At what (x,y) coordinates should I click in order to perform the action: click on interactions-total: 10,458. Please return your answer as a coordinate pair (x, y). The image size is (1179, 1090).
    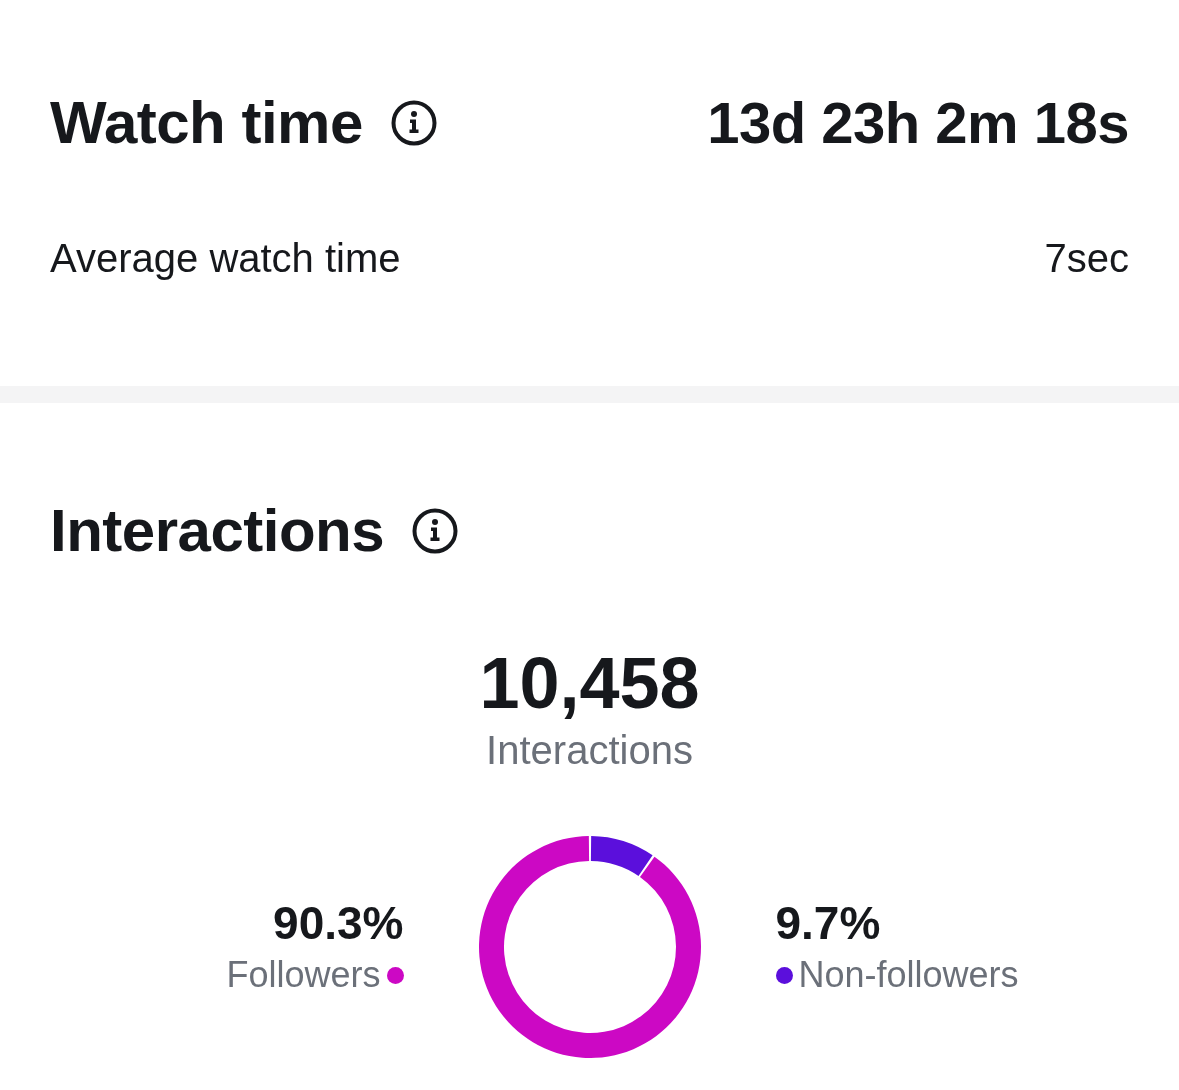
    Looking at the image, I should click on (589, 683).